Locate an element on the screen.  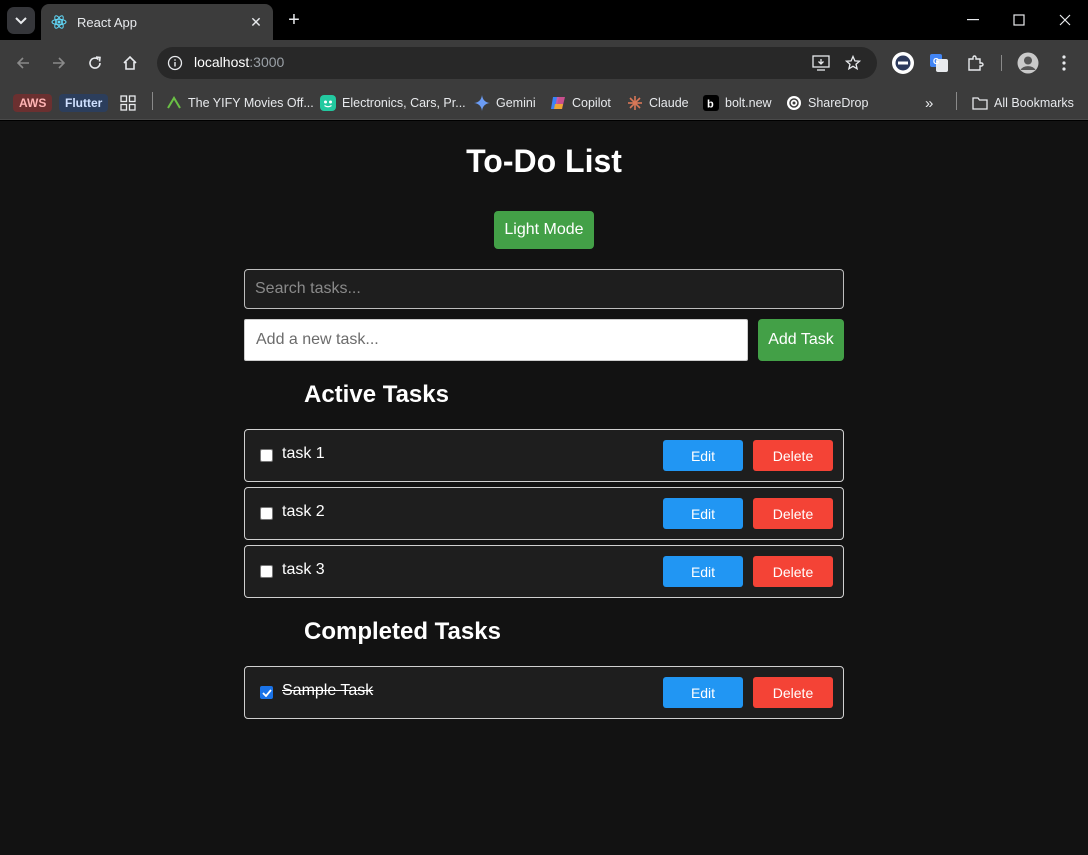
extension-web-icon is located at coordinates (903, 63).